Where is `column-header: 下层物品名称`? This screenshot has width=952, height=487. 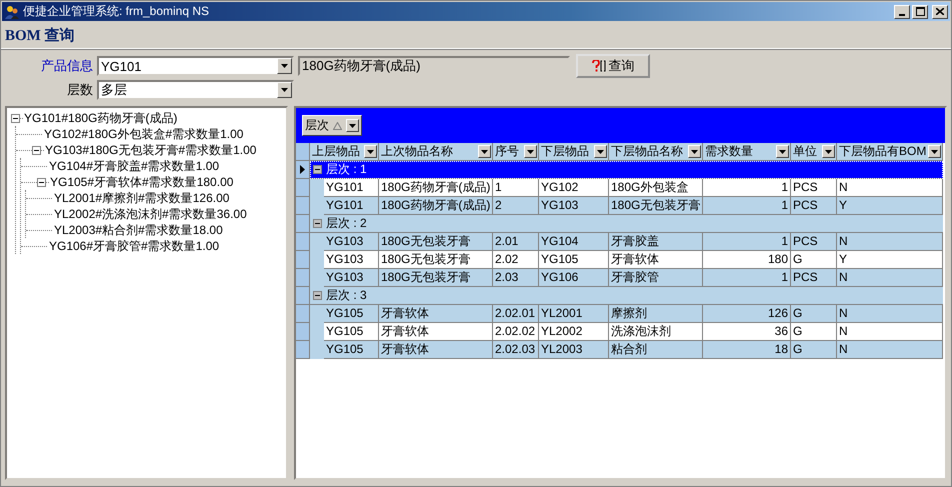
column-header: 下层物品名称 is located at coordinates (656, 152).